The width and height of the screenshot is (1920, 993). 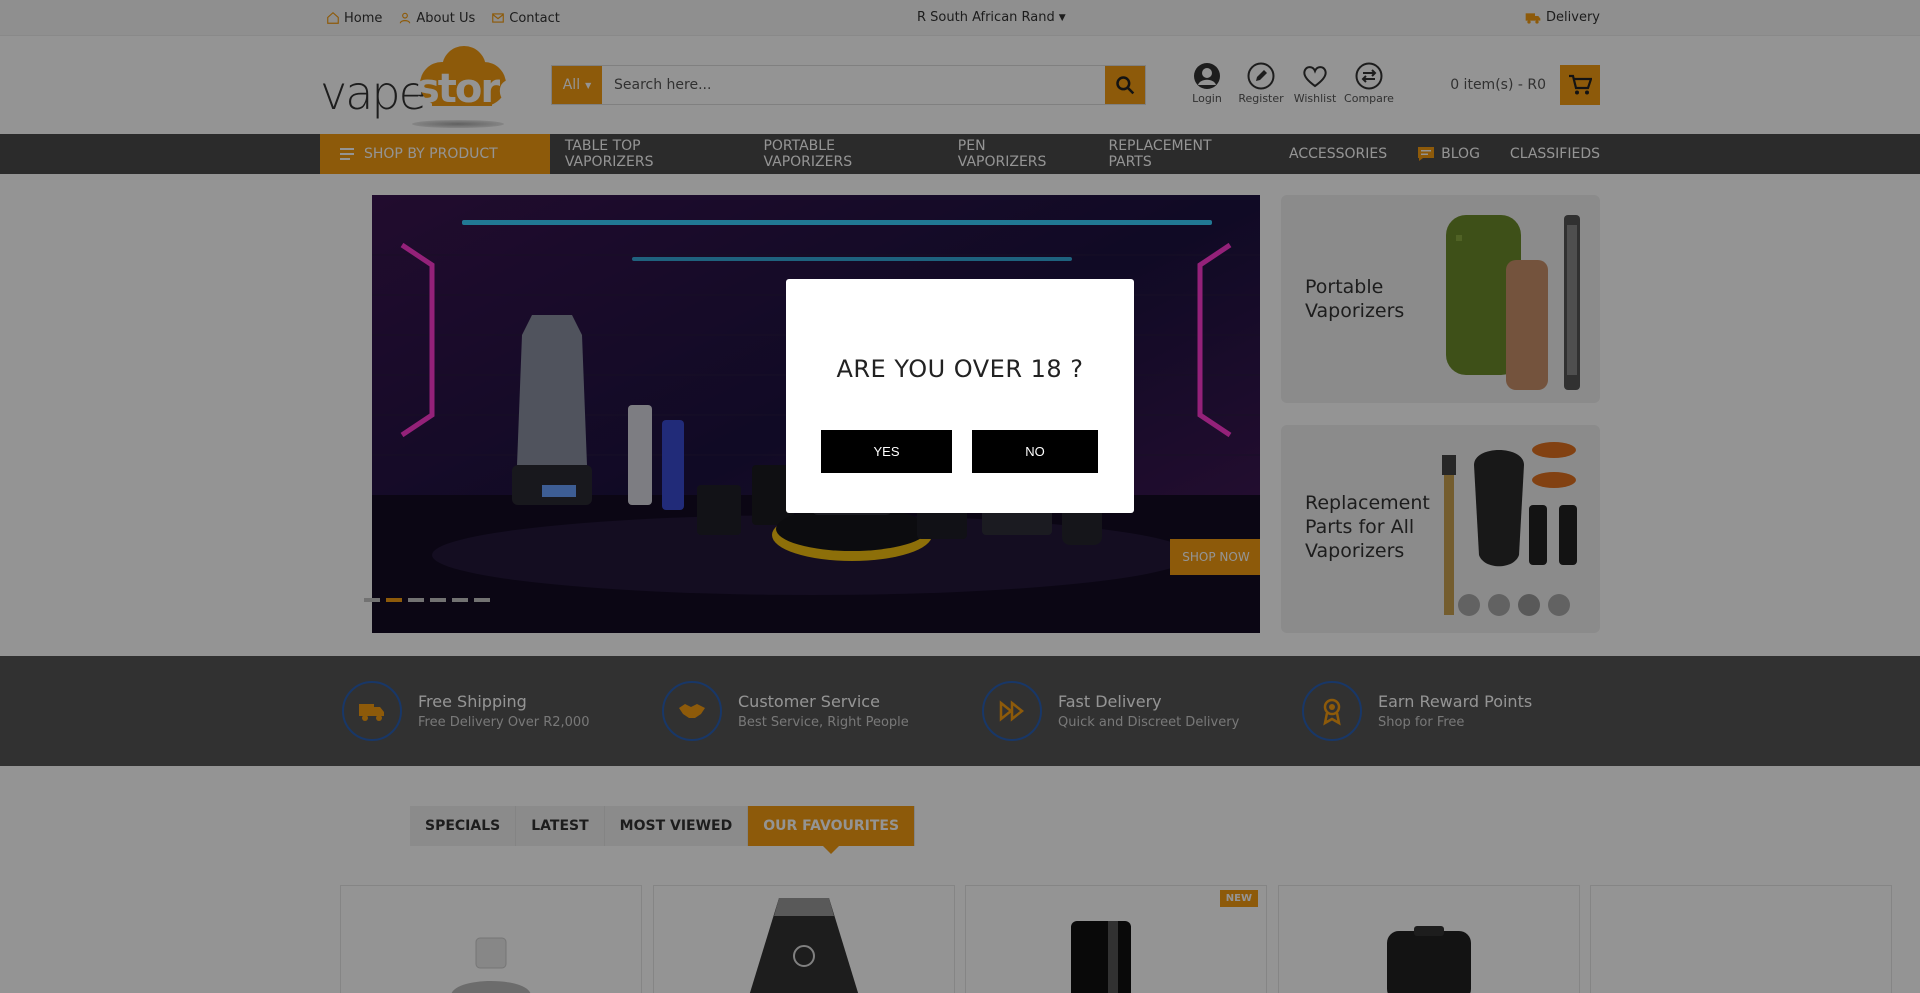 I want to click on yes-button: YES, so click(x=886, y=451).